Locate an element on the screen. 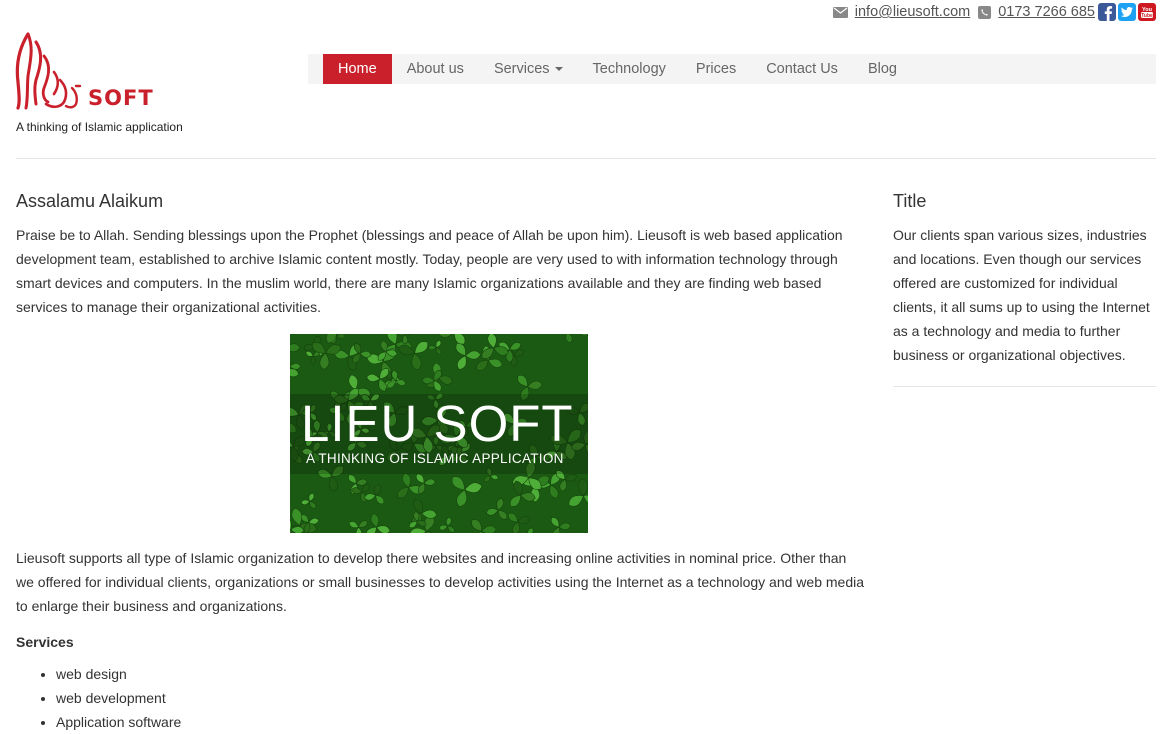 The width and height of the screenshot is (1169, 734). nav-label: Technology is located at coordinates (629, 69).